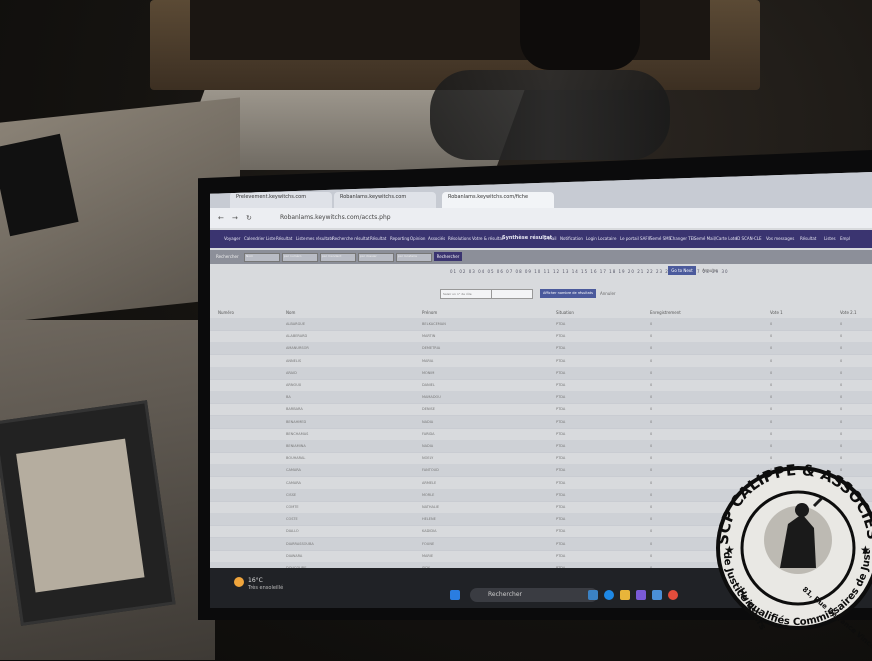  Describe the element at coordinates (428, 372) in the screenshot. I see `table-cell-prenom: MONIM` at that location.